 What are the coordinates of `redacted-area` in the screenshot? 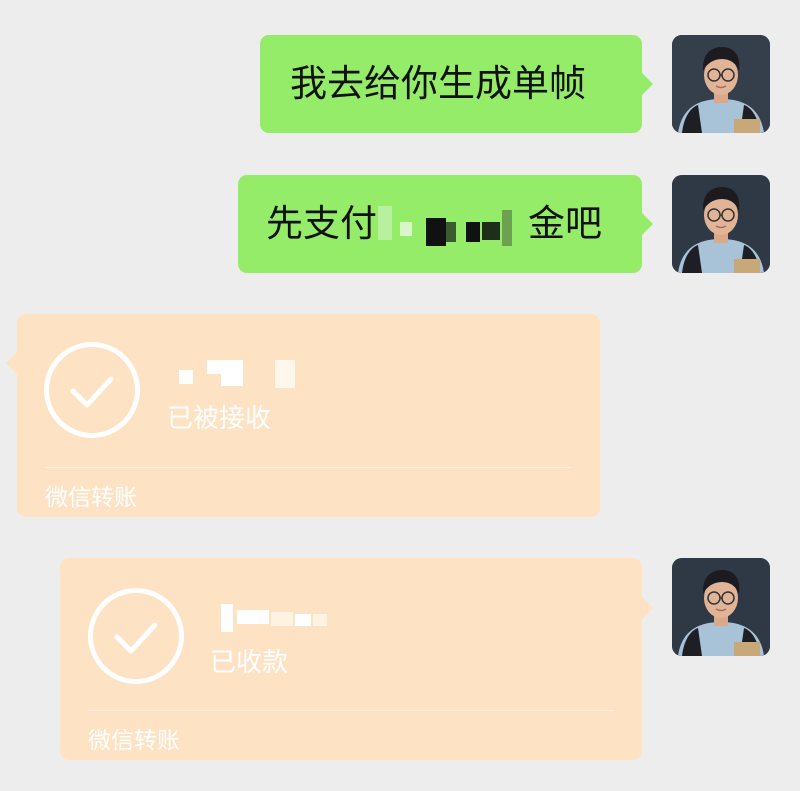 It's located at (453, 225).